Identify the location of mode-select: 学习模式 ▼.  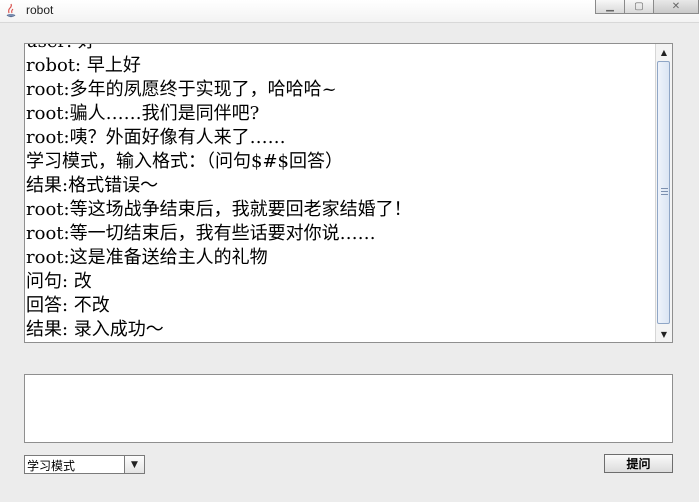
(84, 464).